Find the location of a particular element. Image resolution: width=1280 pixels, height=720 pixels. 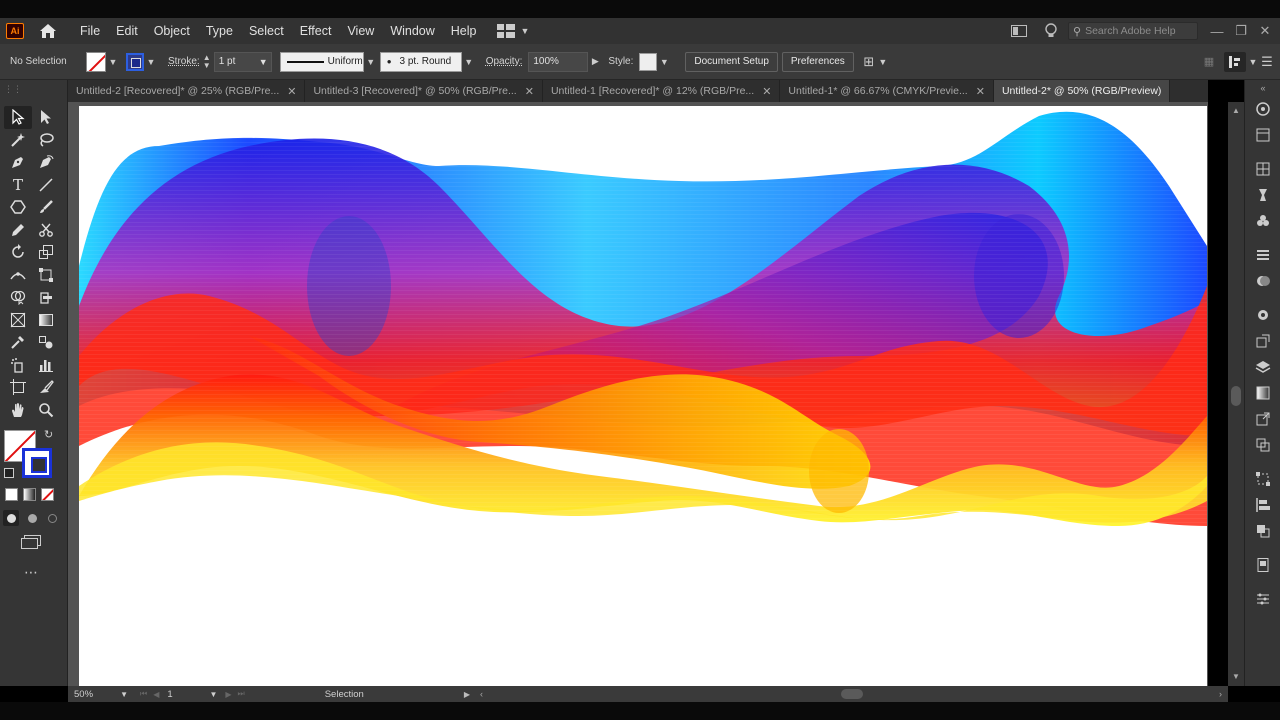

asset-export-icon is located at coordinates (1262, 419).